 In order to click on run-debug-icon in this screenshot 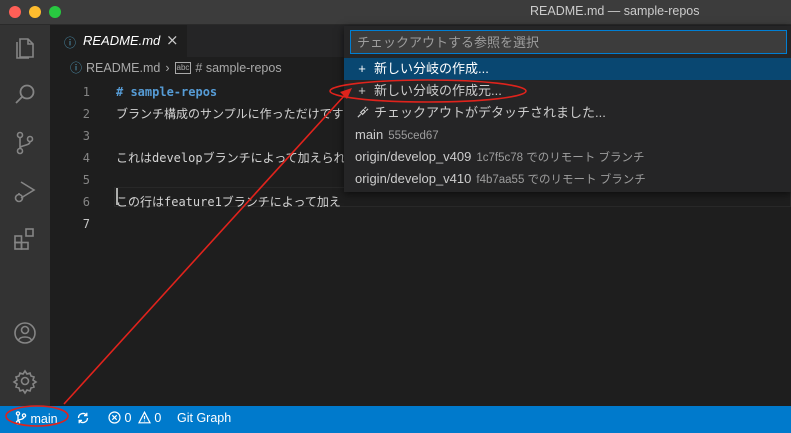, I will do `click(25, 191)`.